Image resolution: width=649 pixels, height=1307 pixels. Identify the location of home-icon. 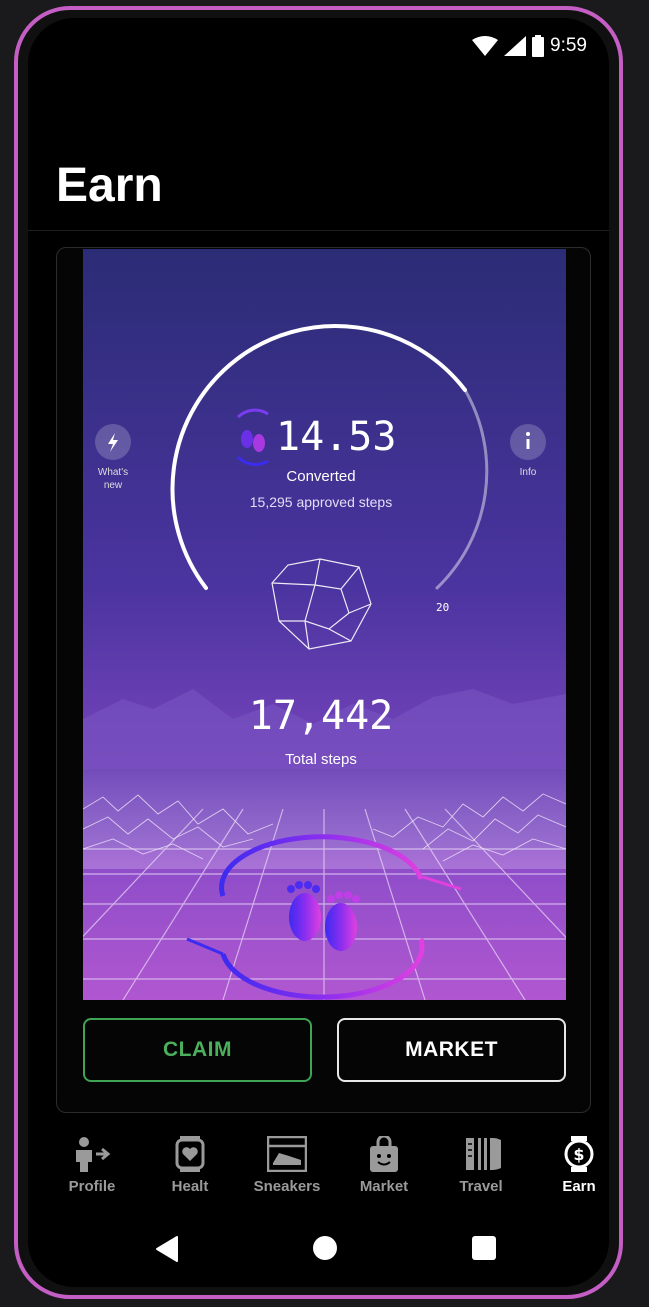
(325, 1248).